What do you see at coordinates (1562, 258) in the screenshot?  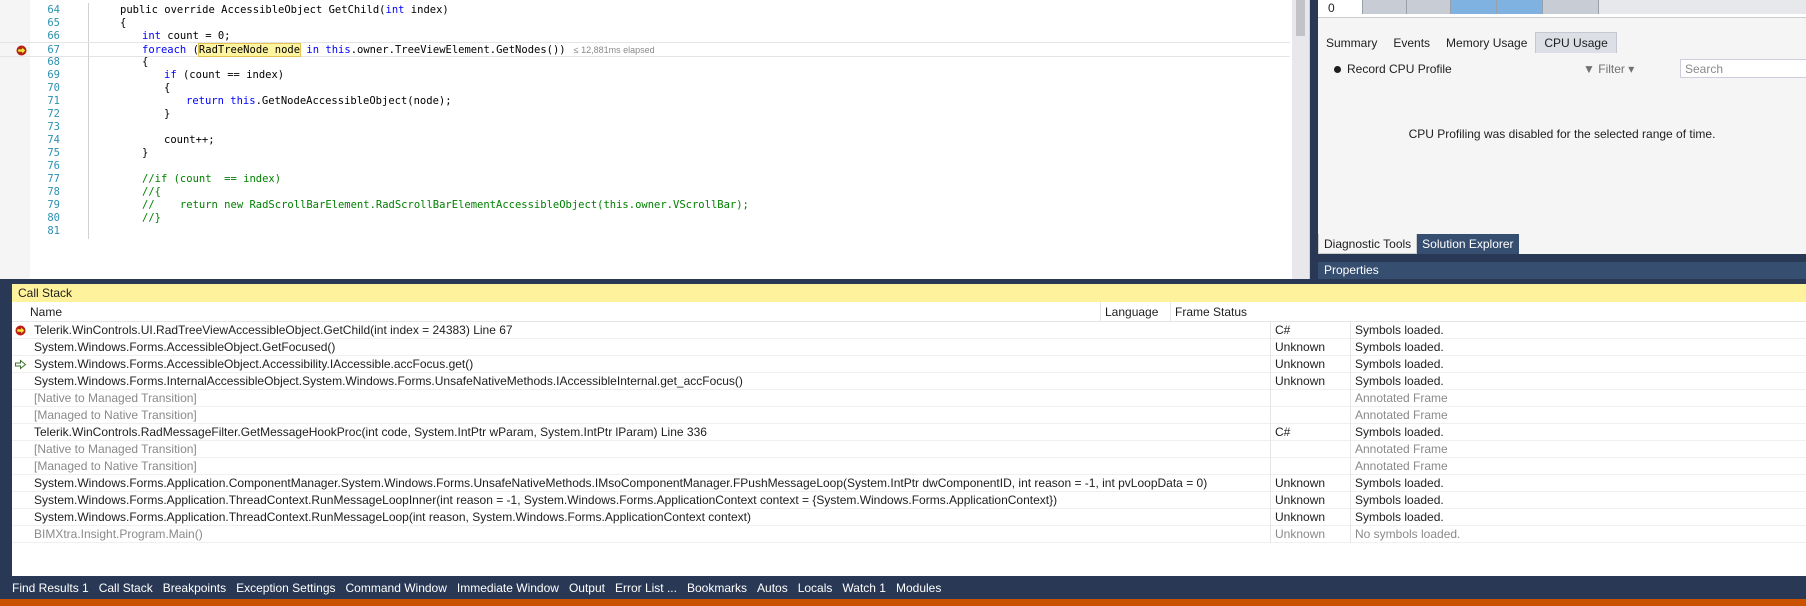 I see `panel-divider` at bounding box center [1562, 258].